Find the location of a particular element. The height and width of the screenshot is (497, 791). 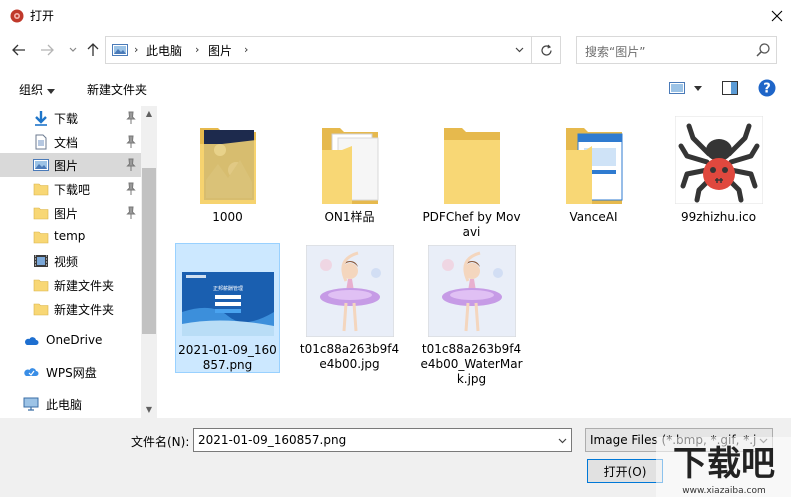

sidebar-item-new-folder-2: 新建文件夹 is located at coordinates (70, 309).